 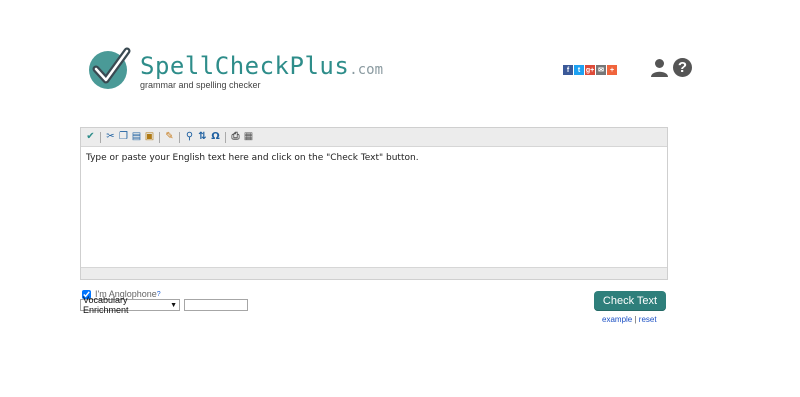 What do you see at coordinates (235, 137) in the screenshot?
I see `print-icon: ⎙` at bounding box center [235, 137].